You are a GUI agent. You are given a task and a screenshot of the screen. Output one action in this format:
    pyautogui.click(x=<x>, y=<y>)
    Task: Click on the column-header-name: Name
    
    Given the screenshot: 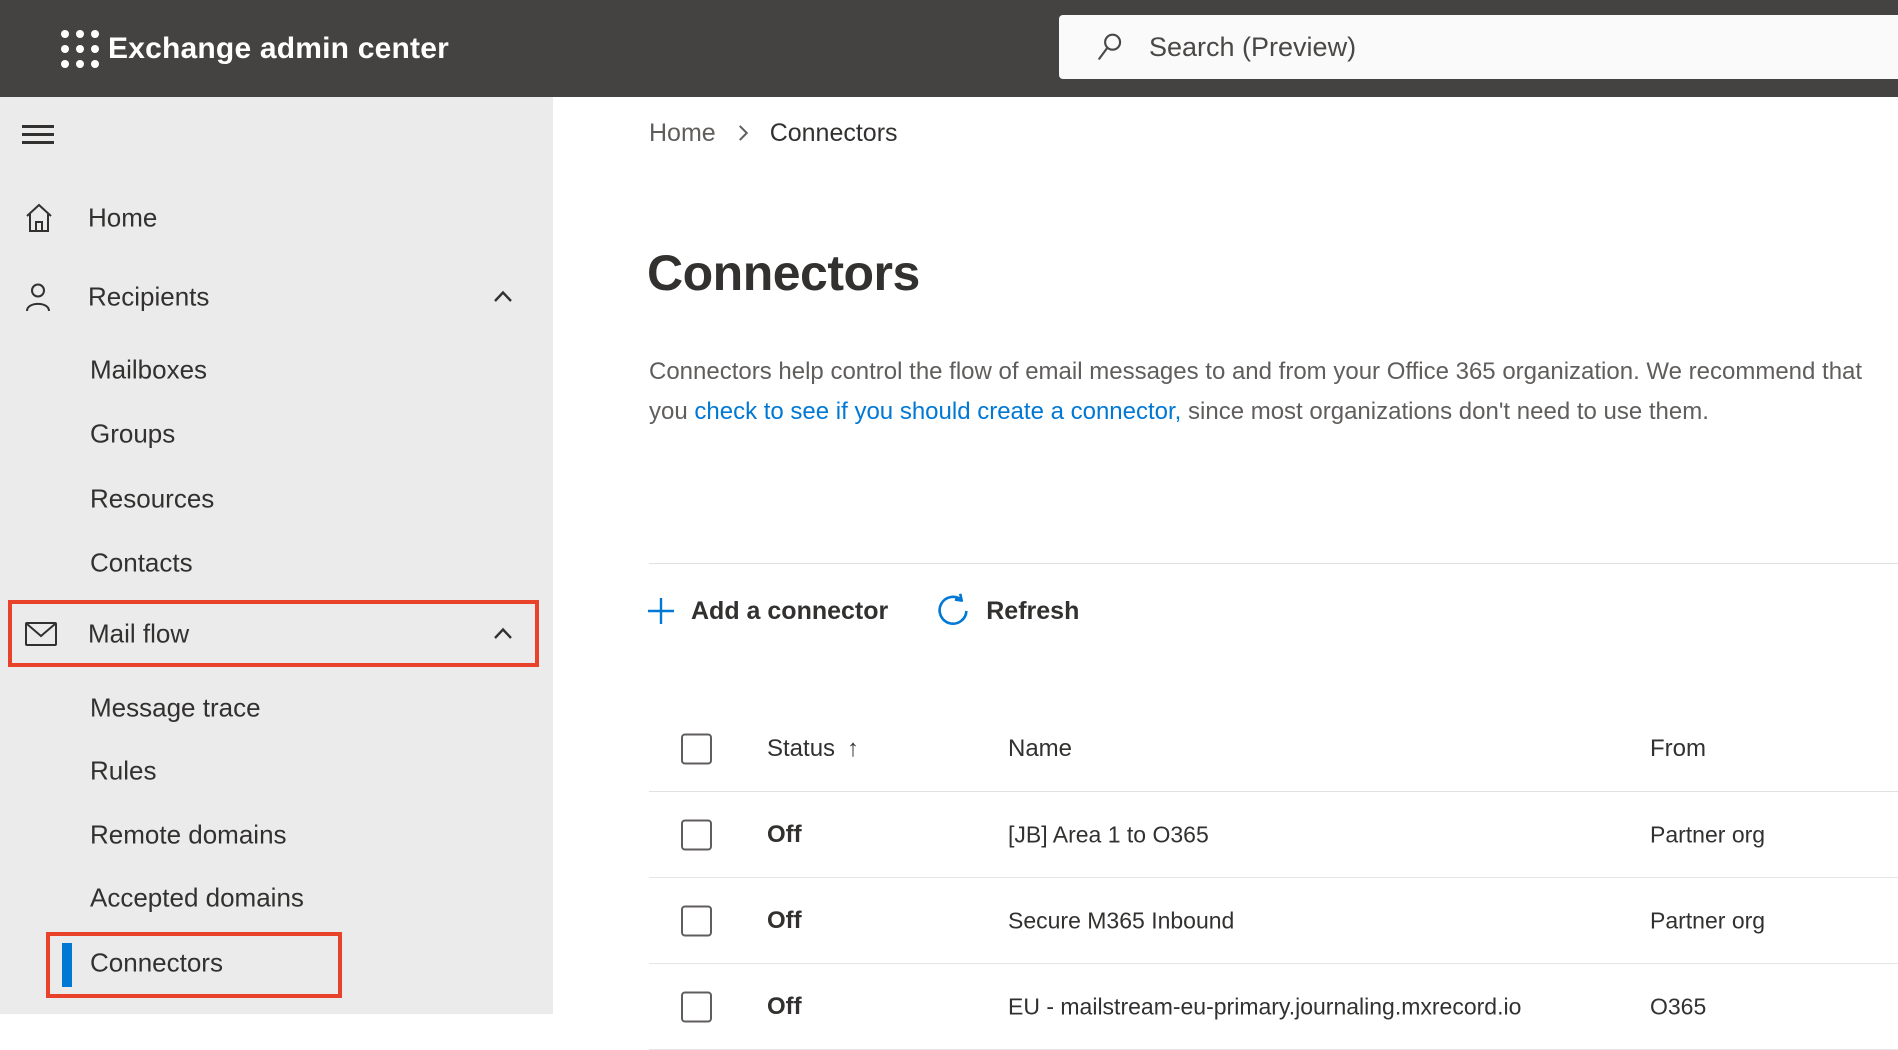 What is the action you would take?
    pyautogui.click(x=1040, y=749)
    